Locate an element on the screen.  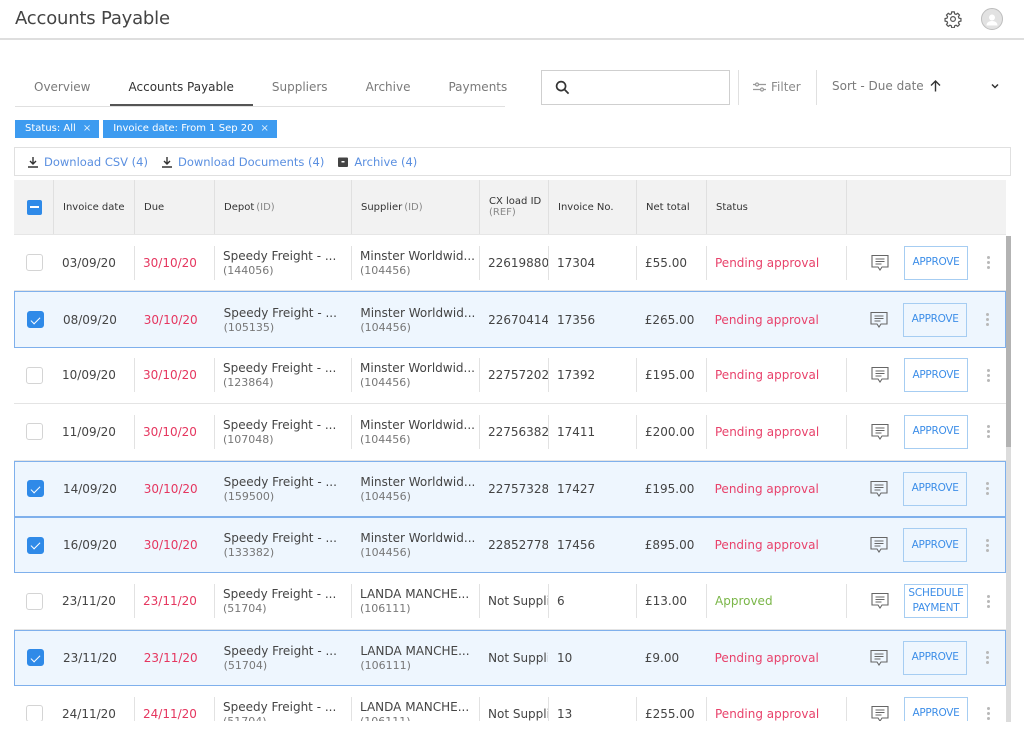
column-label: Invoice No. is located at coordinates (586, 207).